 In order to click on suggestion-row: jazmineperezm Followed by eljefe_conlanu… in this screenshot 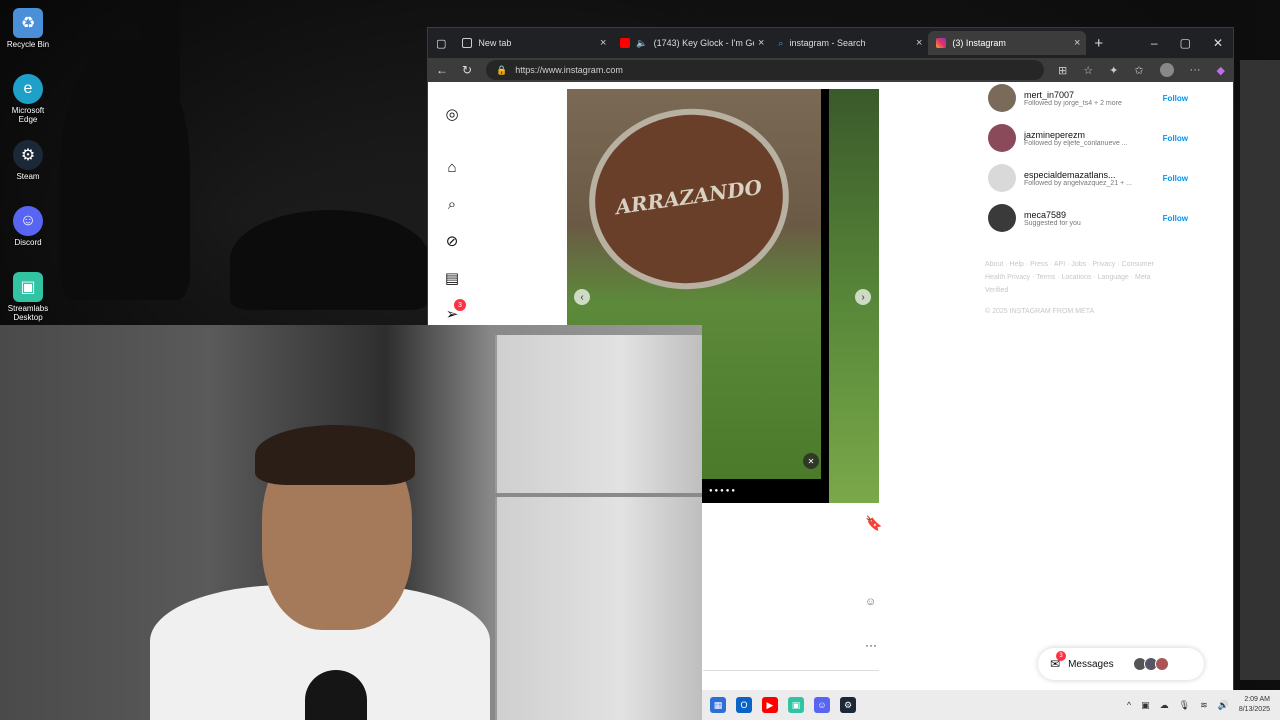, I will do `click(1088, 138)`.